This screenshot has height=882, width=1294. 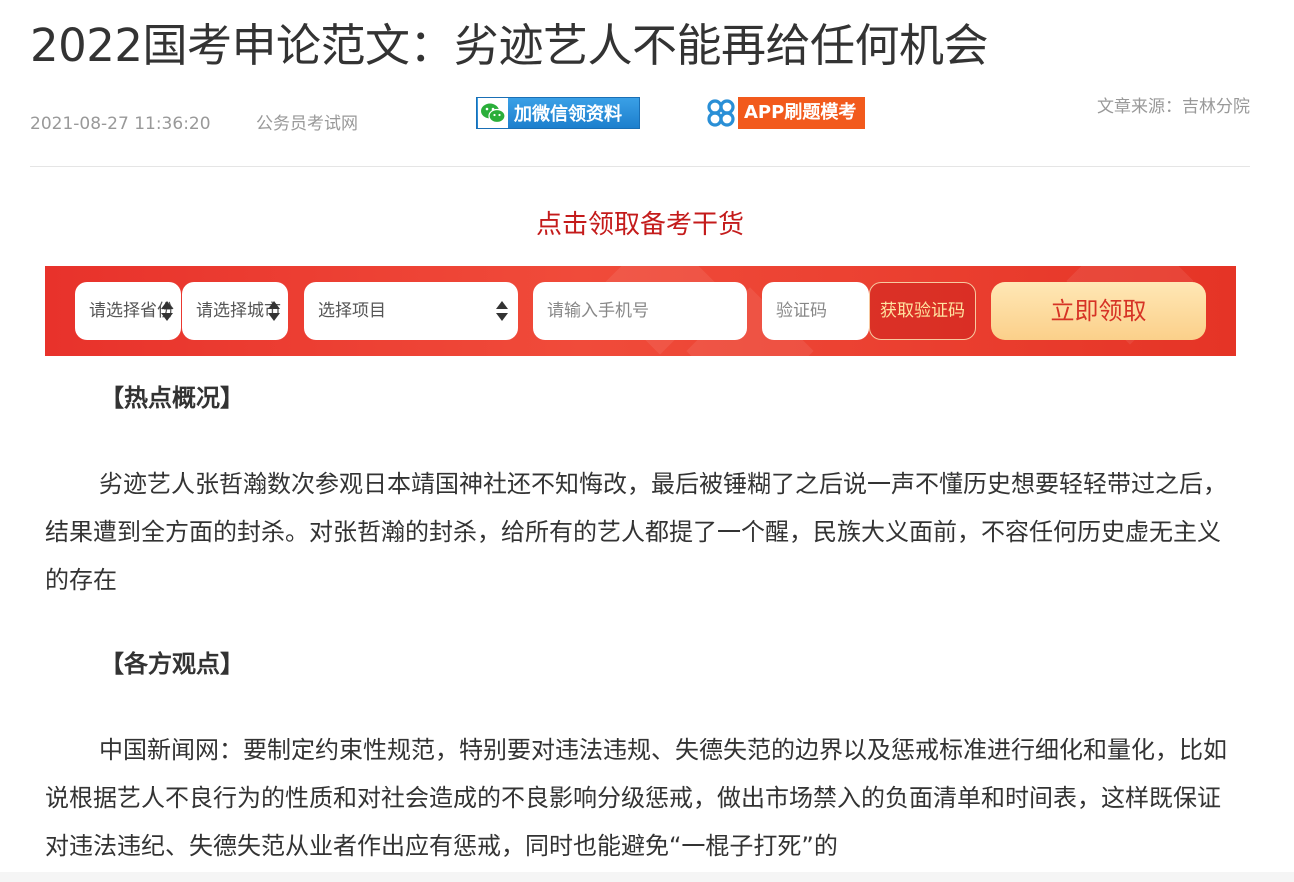 I want to click on header-divider, so click(x=640, y=166).